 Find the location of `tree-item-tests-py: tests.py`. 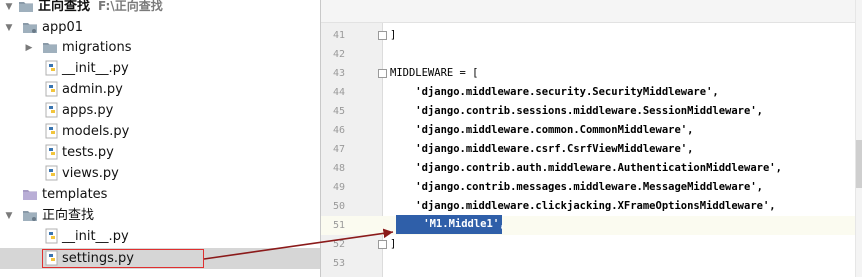

tree-item-tests-py: tests.py is located at coordinates (160, 152).